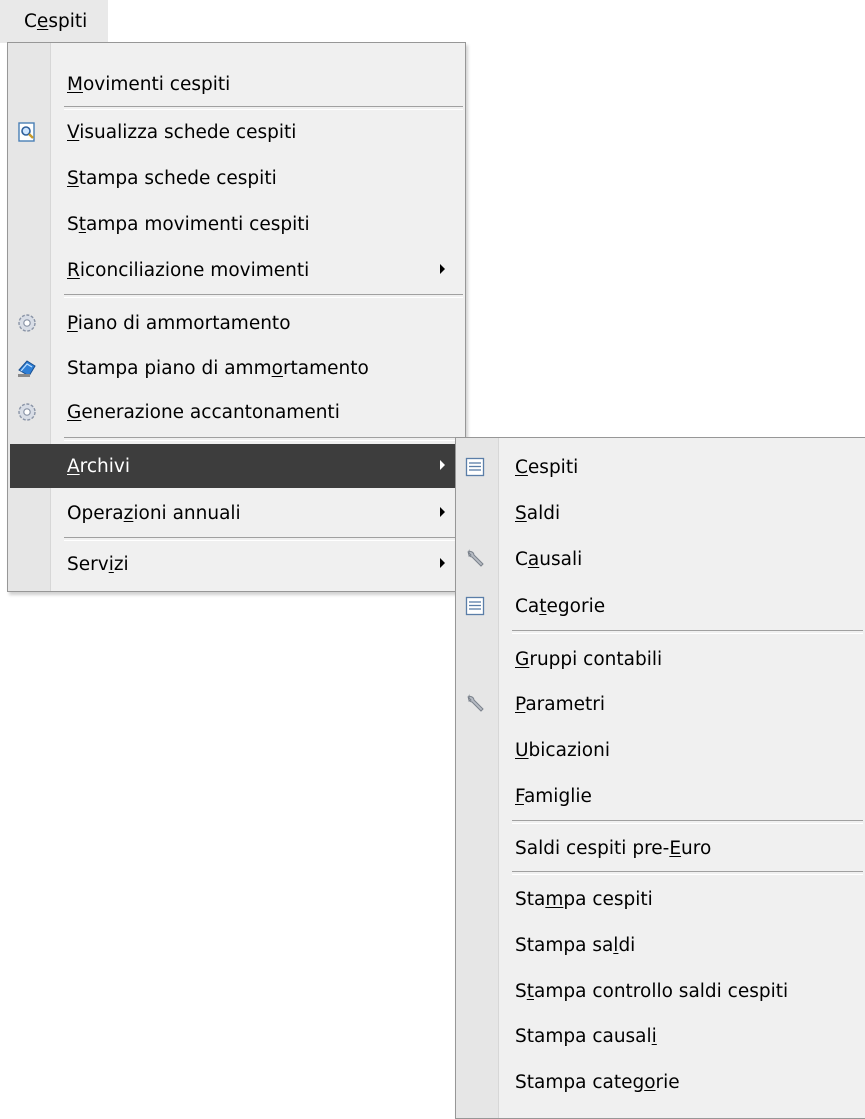 The image size is (865, 1119). What do you see at coordinates (236, 178) in the screenshot?
I see `menu-item-stampa-schede-cespiti: Stampa schede cespiti` at bounding box center [236, 178].